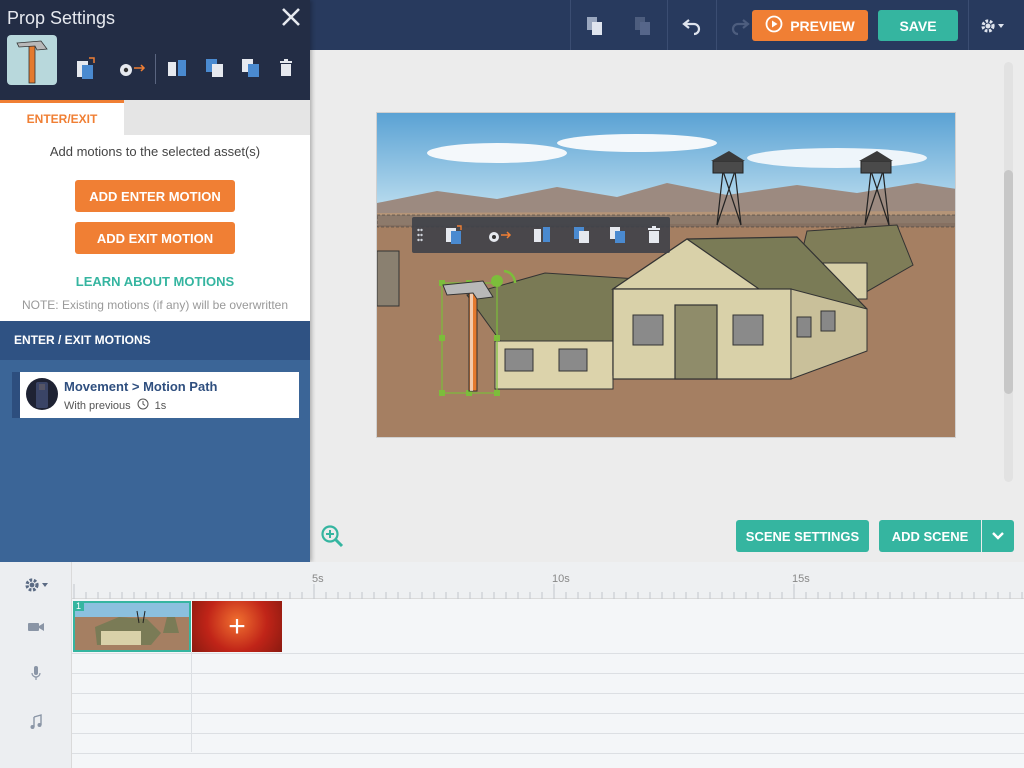 This screenshot has width=1024, height=768. Describe the element at coordinates (595, 26) in the screenshot. I see `copy-icon` at that location.